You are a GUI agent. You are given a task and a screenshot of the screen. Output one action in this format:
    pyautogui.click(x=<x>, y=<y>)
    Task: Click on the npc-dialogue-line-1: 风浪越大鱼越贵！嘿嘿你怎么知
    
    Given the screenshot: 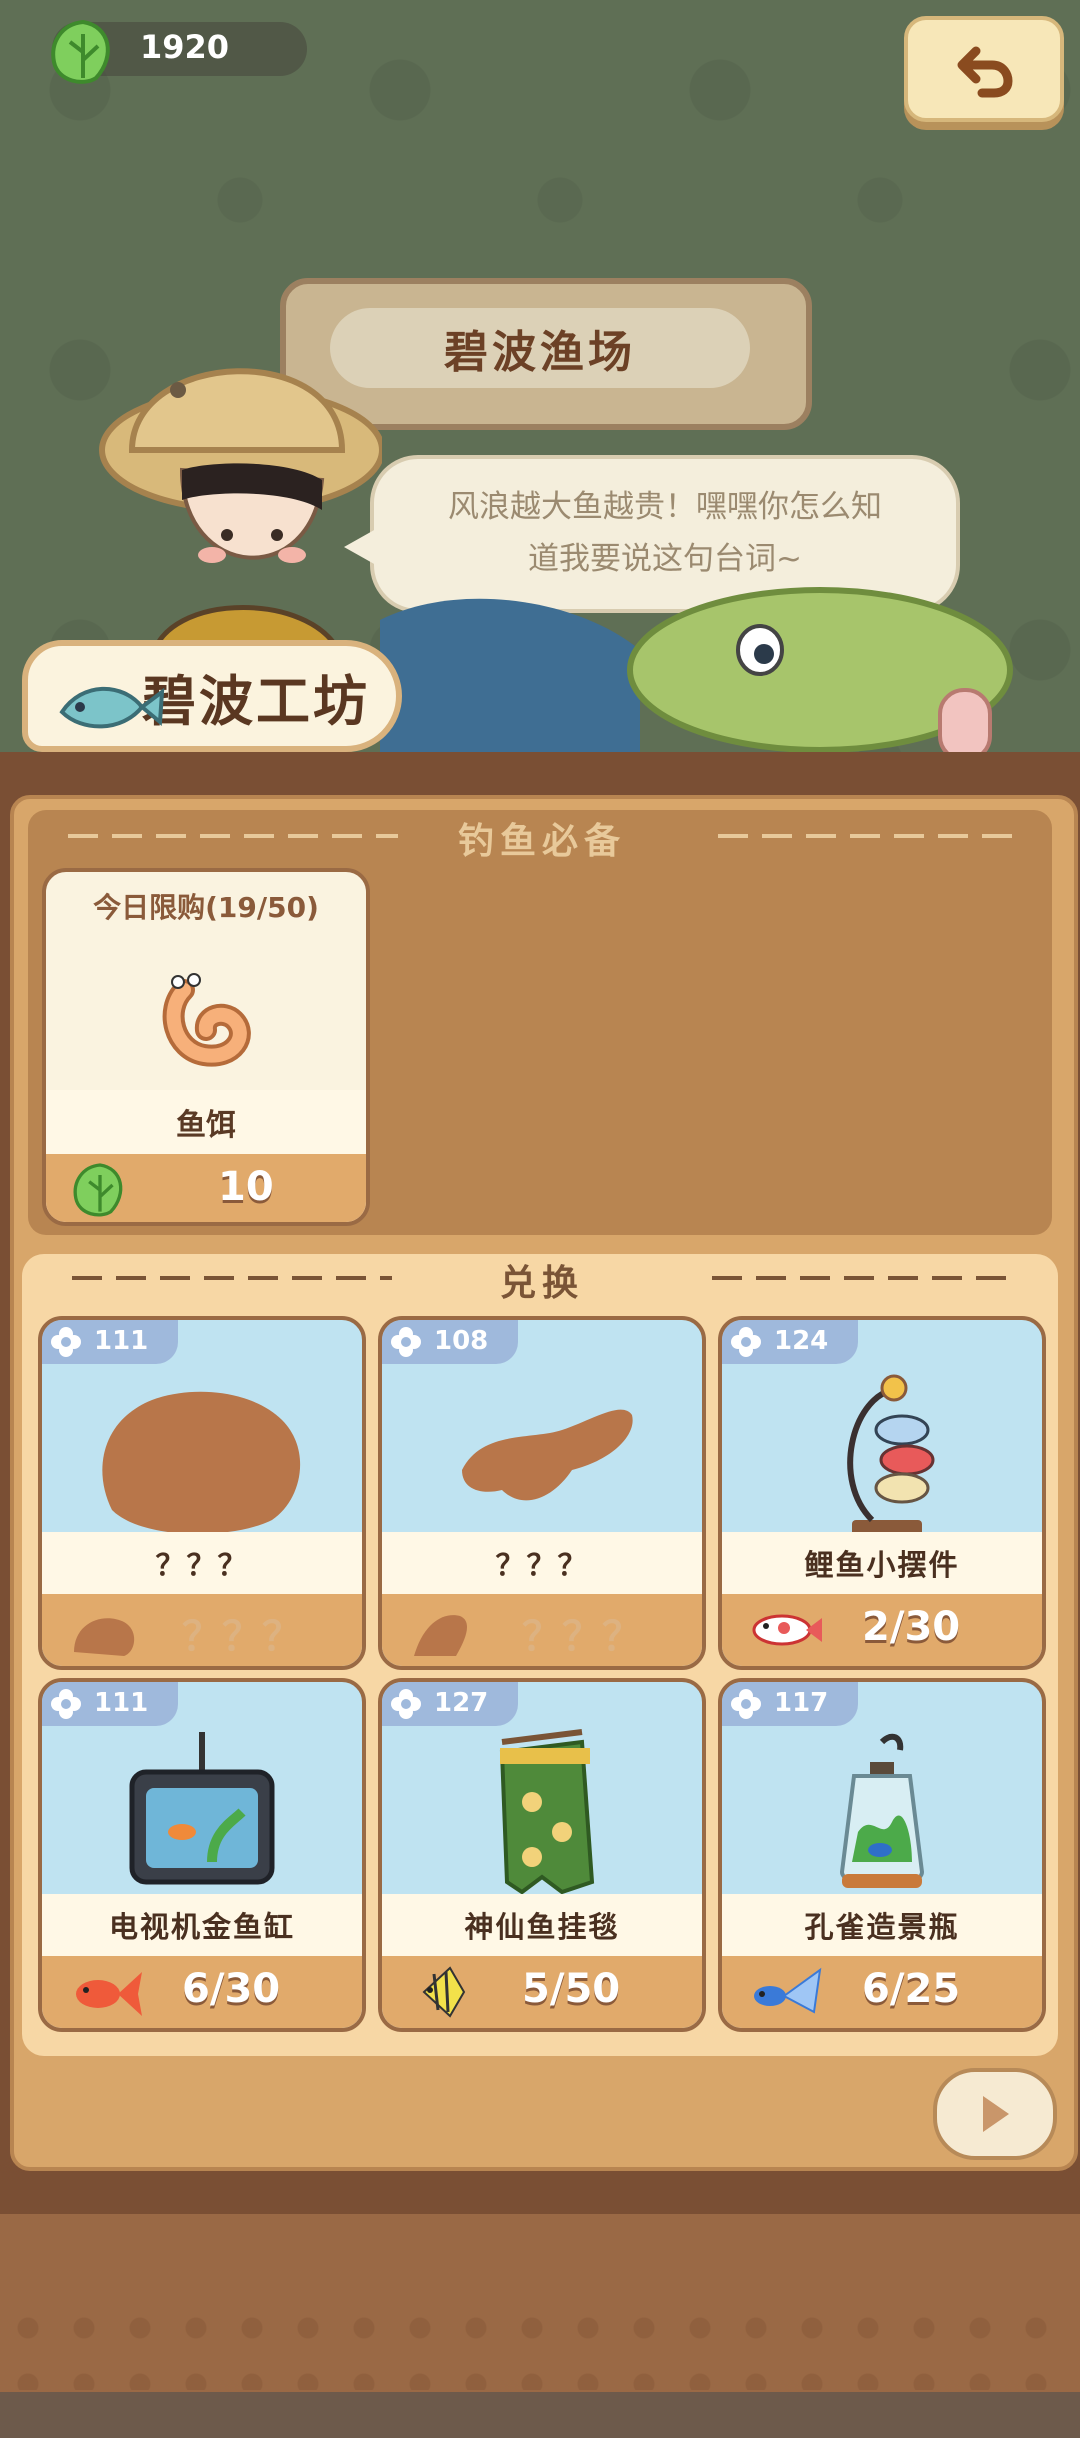 What is the action you would take?
    pyautogui.click(x=665, y=507)
    